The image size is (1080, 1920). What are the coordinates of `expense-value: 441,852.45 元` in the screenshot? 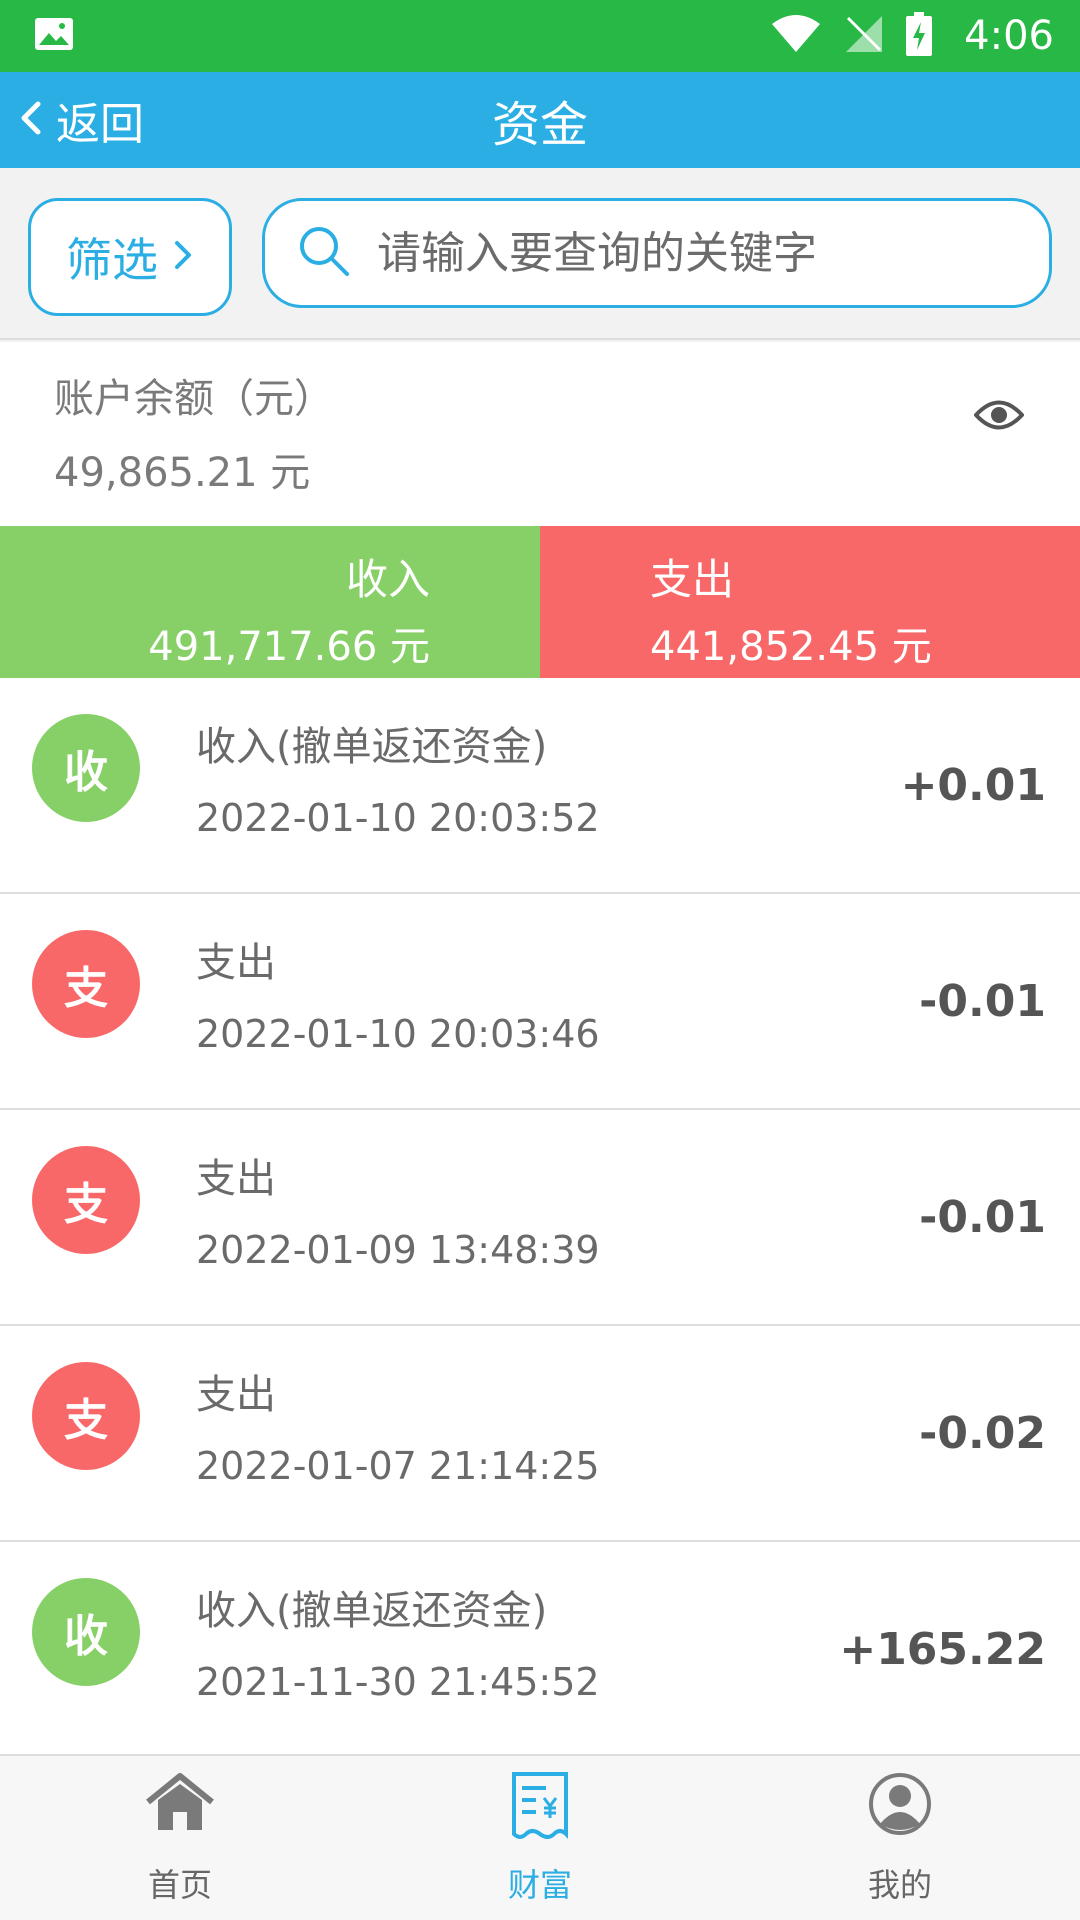 It's located at (791, 647).